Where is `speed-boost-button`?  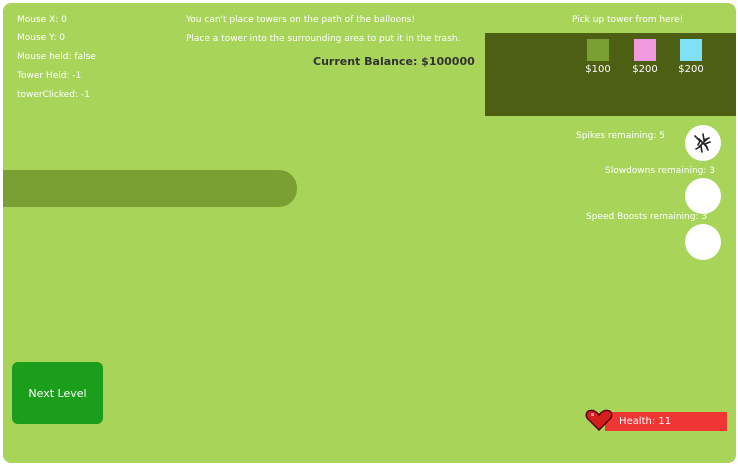 speed-boost-button is located at coordinates (703, 242).